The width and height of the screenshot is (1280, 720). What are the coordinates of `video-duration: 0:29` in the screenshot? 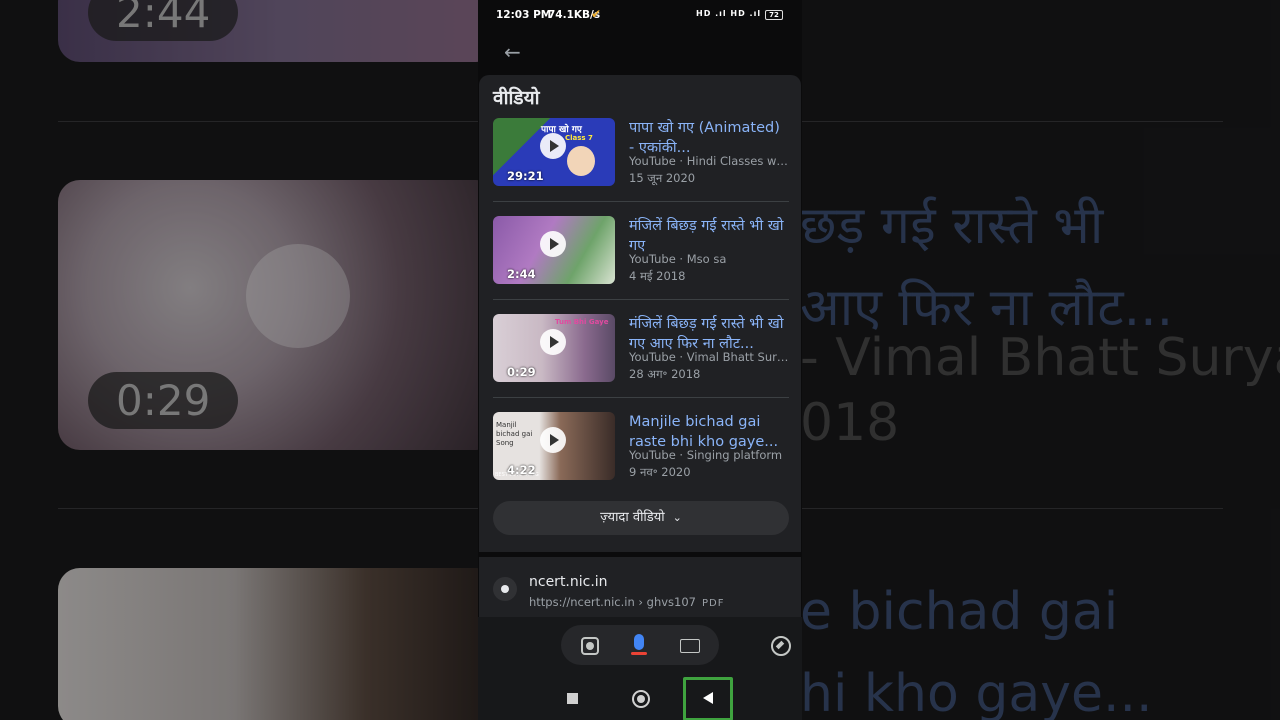 It's located at (521, 372).